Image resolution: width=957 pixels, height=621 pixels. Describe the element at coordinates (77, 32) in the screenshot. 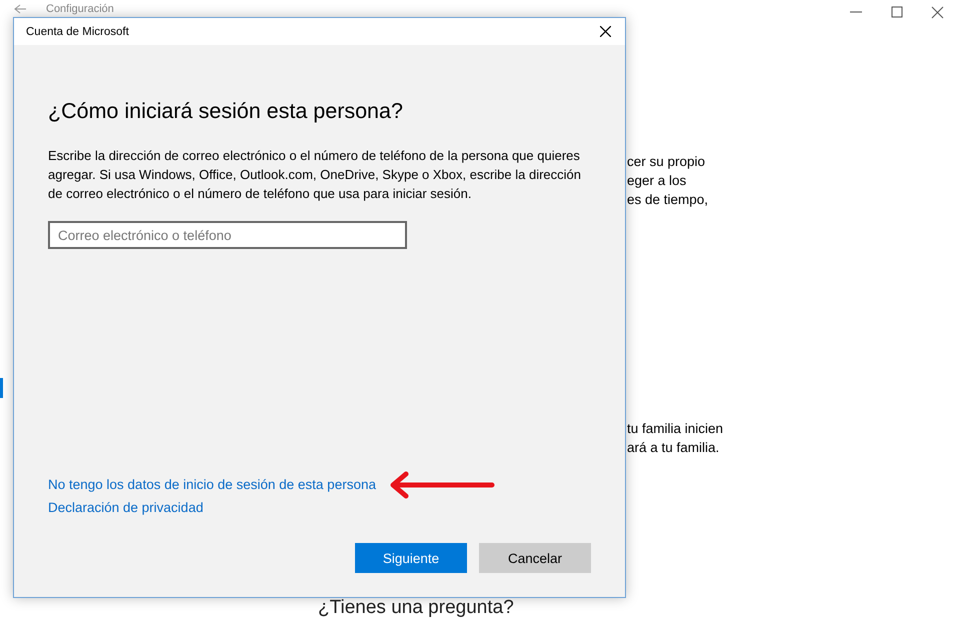

I see `dialog-title: Cuenta de Microsoft` at that location.